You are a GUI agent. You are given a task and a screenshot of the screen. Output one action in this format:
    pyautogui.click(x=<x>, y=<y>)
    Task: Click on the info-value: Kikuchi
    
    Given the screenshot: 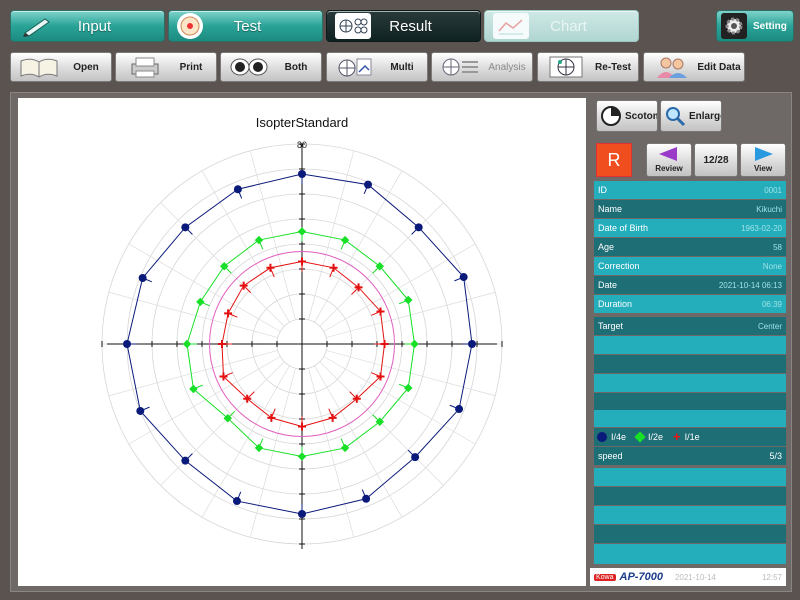 What is the action you would take?
    pyautogui.click(x=769, y=209)
    